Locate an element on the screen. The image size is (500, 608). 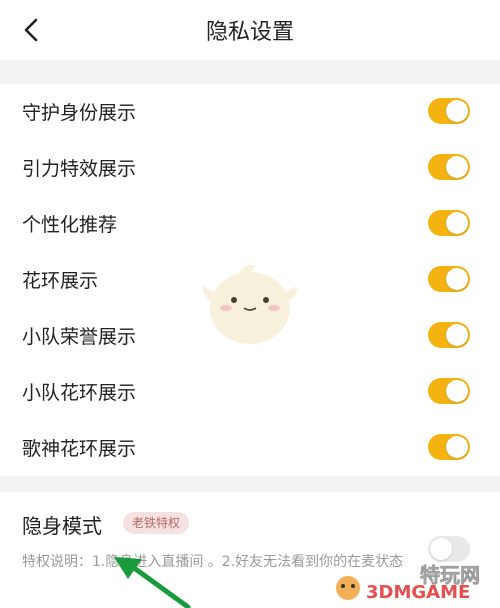
header-bar: 隐私设置 is located at coordinates (250, 30).